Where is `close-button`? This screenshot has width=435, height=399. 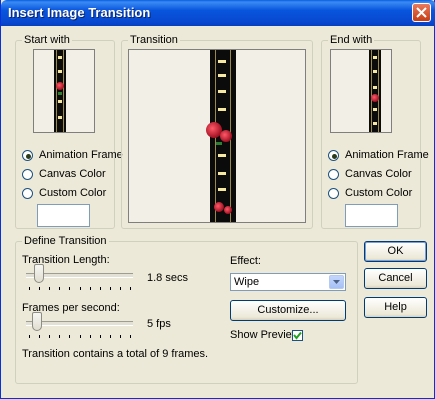
close-button is located at coordinates (421, 12).